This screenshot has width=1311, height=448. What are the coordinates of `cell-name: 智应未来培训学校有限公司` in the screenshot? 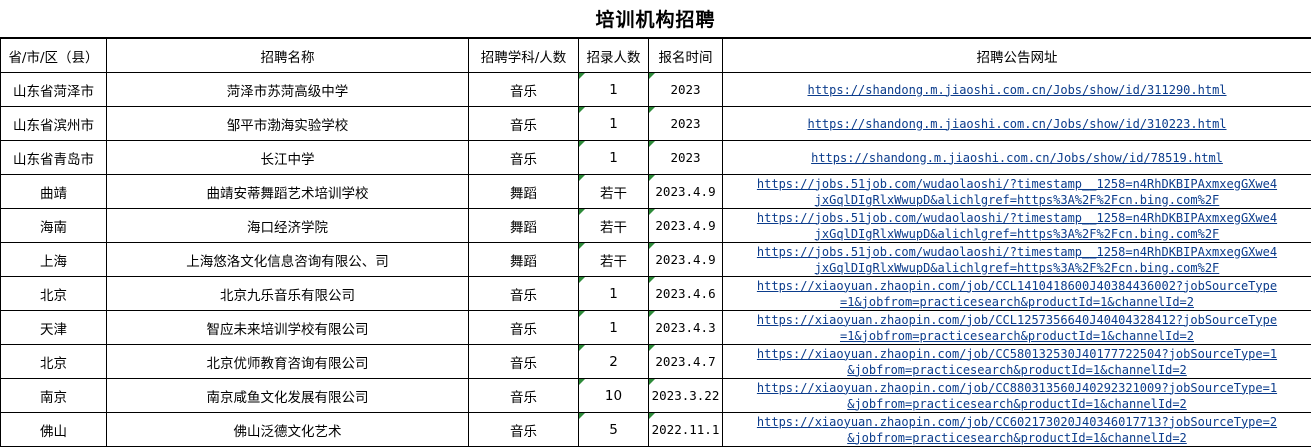 It's located at (287, 327).